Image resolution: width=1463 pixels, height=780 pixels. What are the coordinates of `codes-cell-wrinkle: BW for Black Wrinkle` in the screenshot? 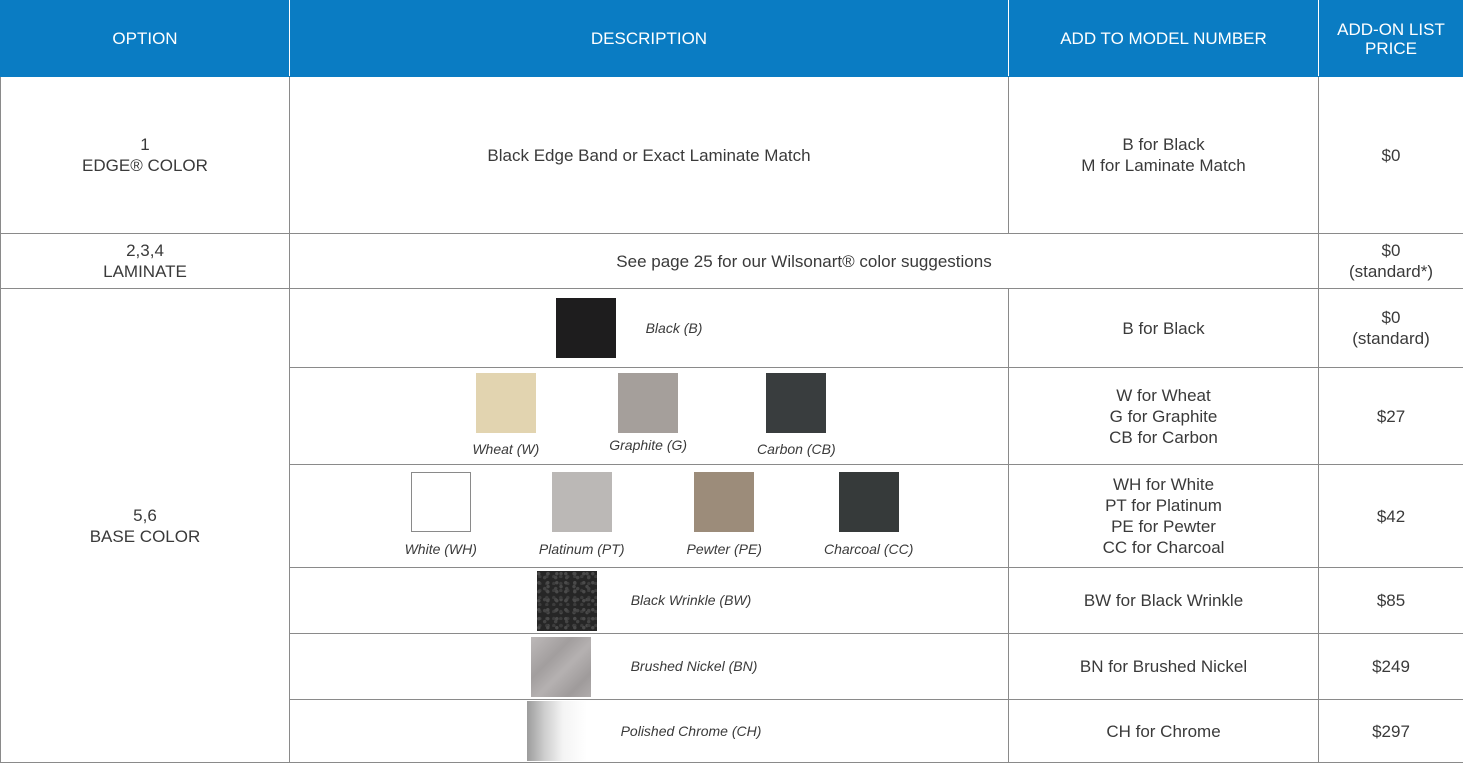 It's located at (1163, 600).